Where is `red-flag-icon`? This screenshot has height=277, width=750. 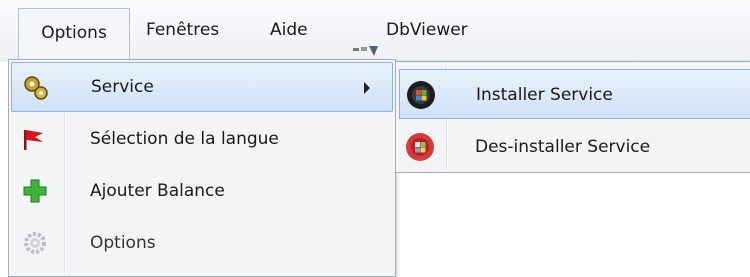 red-flag-icon is located at coordinates (35, 139).